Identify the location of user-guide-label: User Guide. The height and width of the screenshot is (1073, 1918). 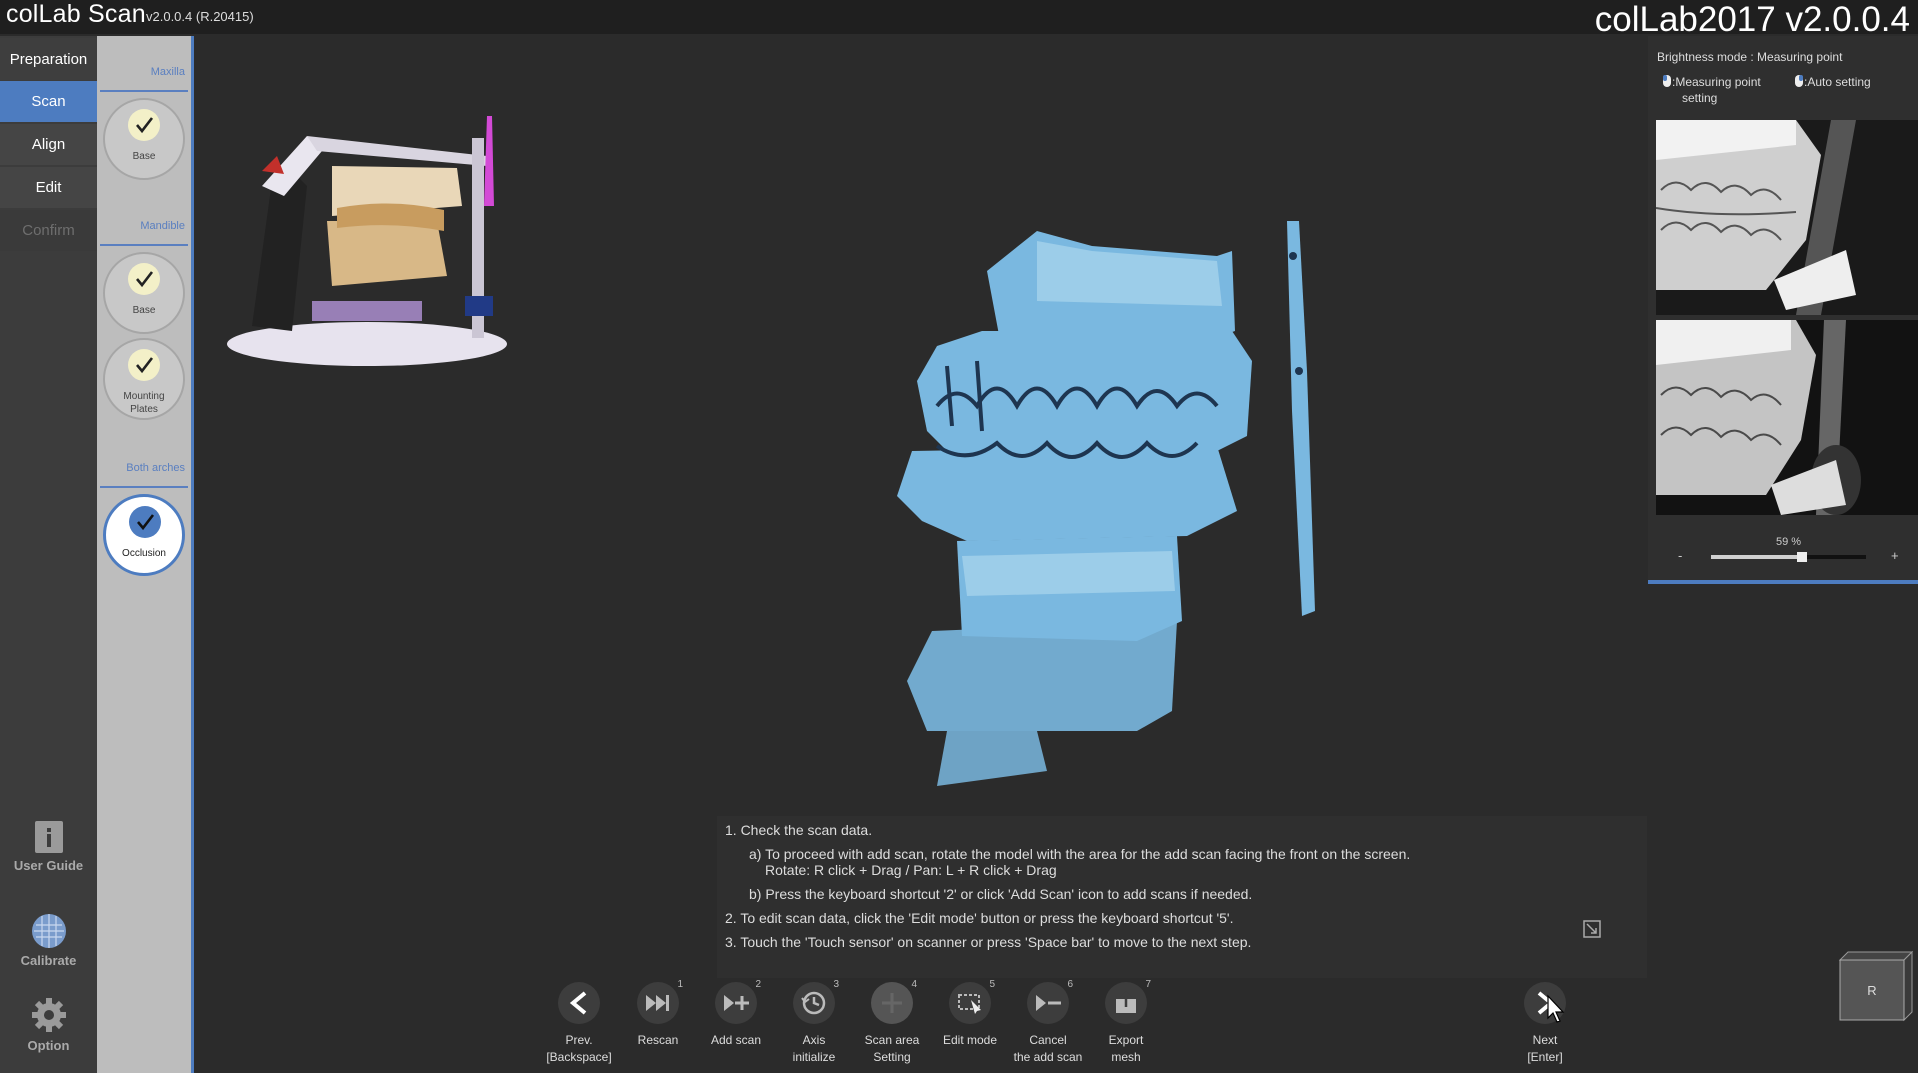
(48, 865).